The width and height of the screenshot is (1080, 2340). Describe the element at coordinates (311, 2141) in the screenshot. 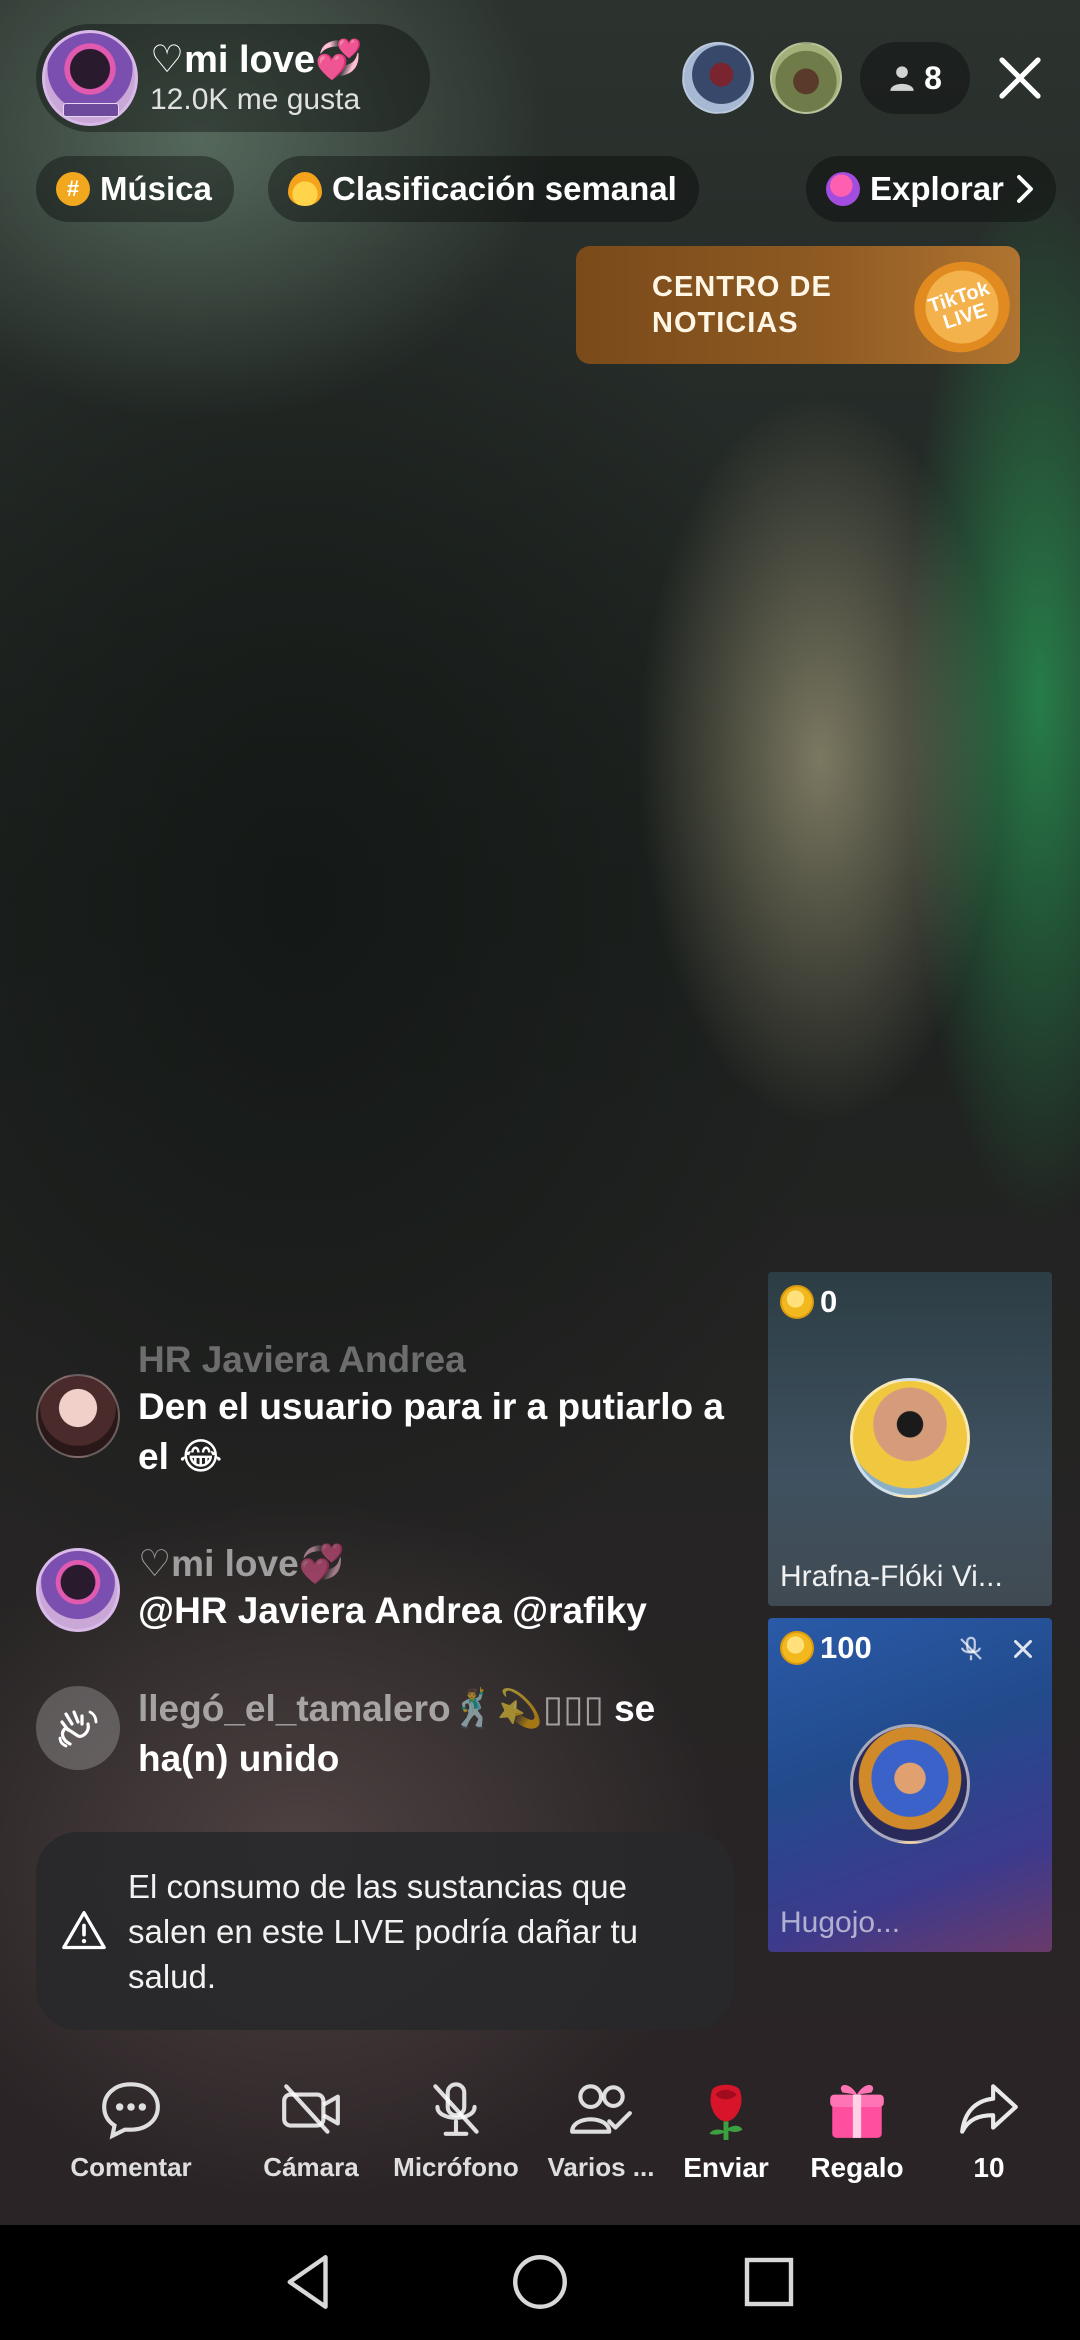

I see `camera-button: Cámara` at that location.